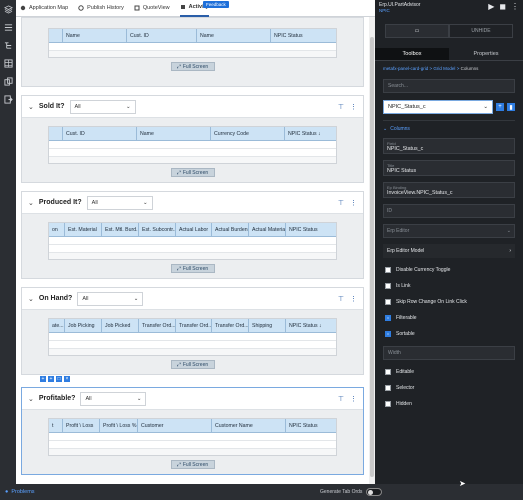 The image size is (523, 500). What do you see at coordinates (8, 99) in the screenshot?
I see `export-icon` at bounding box center [8, 99].